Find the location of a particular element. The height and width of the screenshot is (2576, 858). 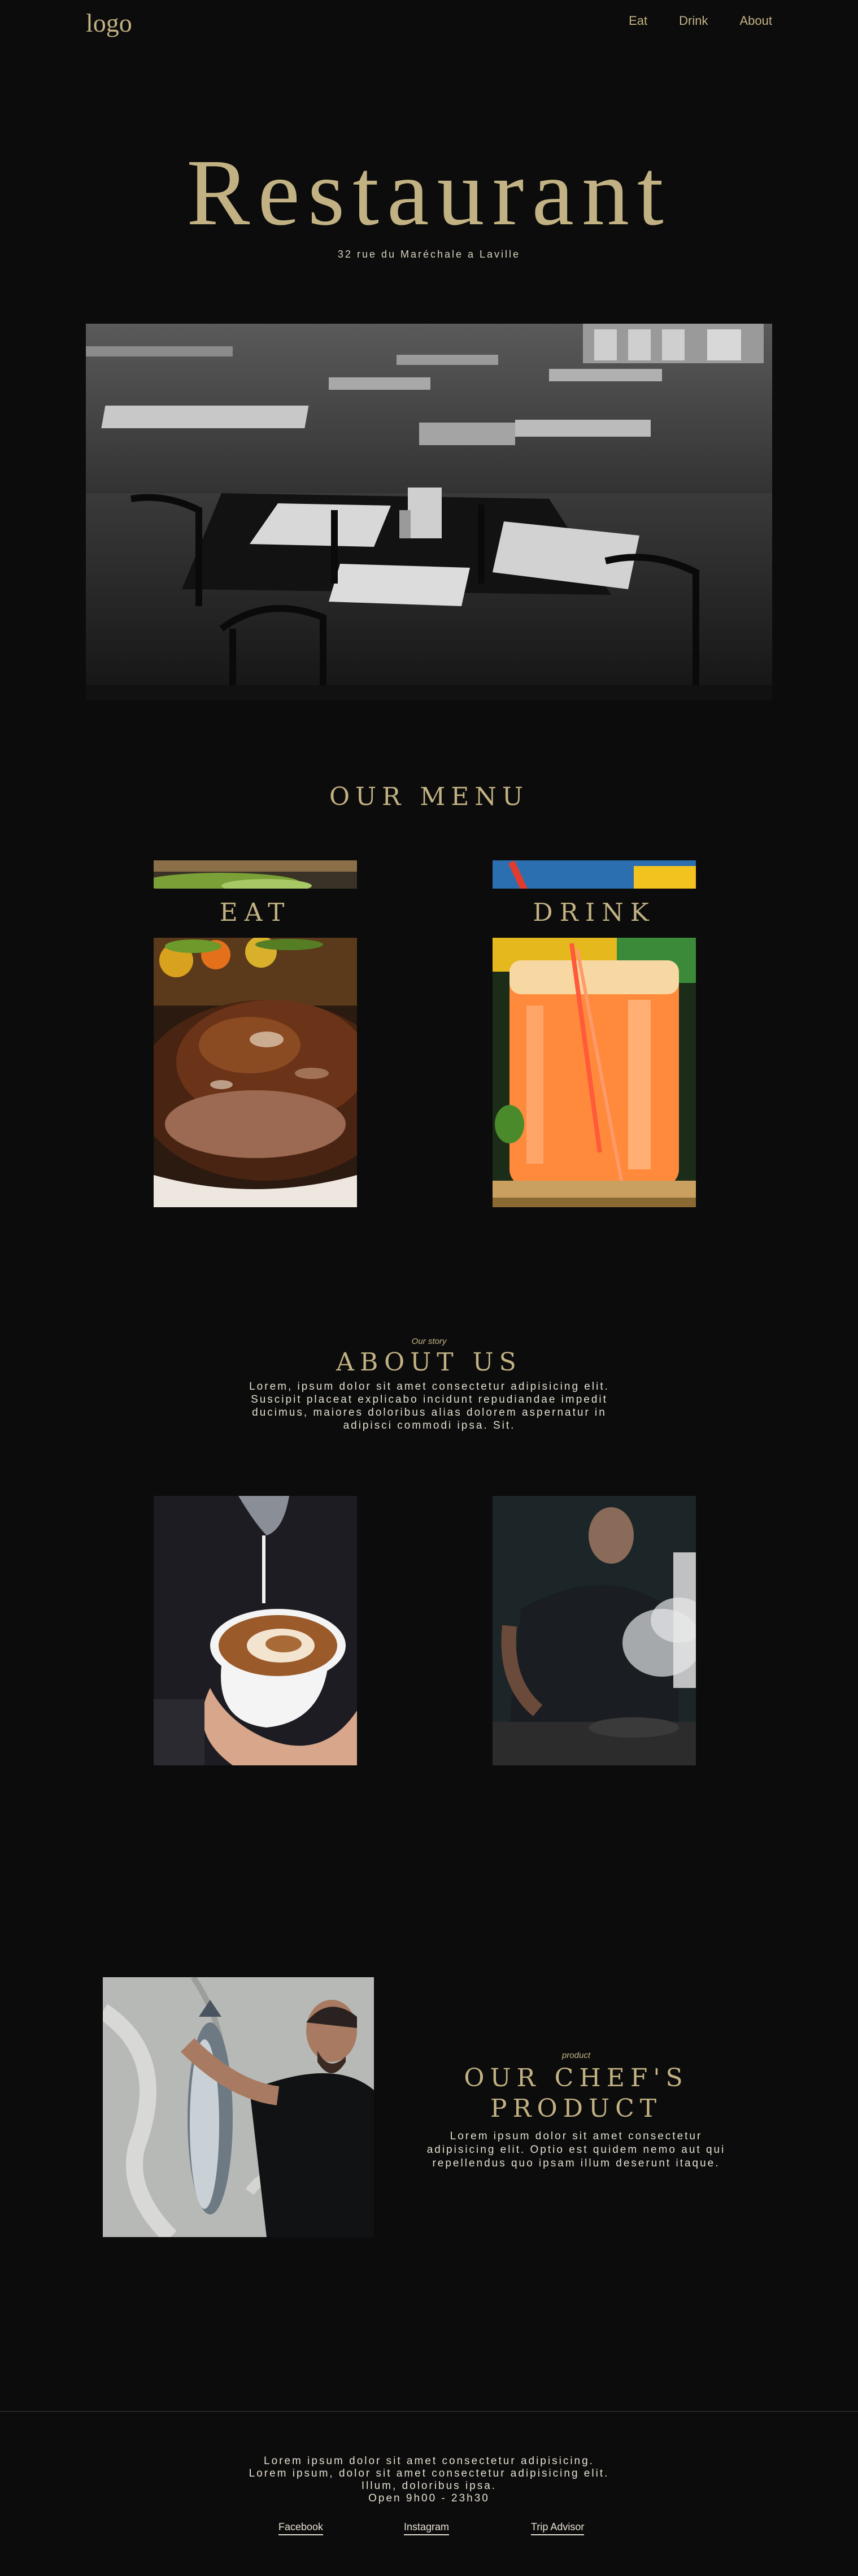

chef-title-line: OUR CHEF'S is located at coordinates (576, 2078).